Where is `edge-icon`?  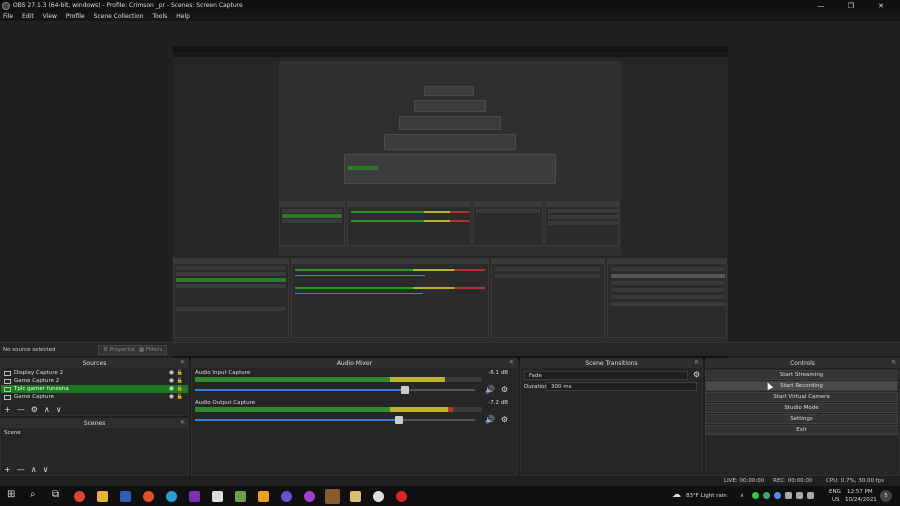 edge-icon is located at coordinates (171, 496).